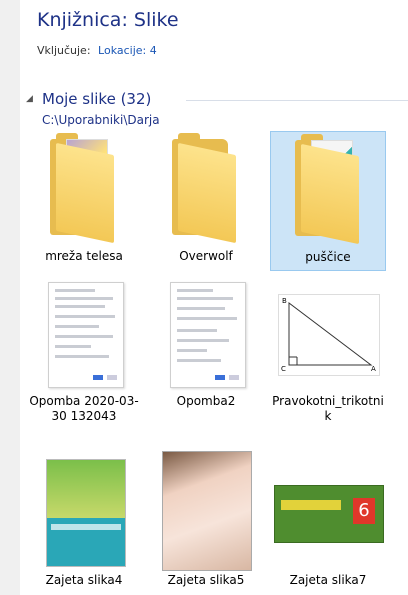 The height and width of the screenshot is (595, 408). I want to click on cover-thumbnail: 6, so click(328, 513).